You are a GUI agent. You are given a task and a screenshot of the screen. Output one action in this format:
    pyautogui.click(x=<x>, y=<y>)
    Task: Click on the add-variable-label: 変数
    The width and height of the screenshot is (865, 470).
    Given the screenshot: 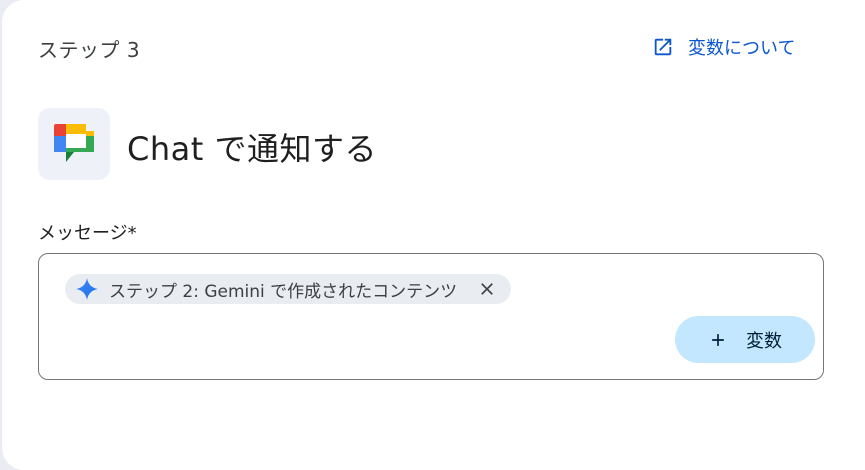 What is the action you would take?
    pyautogui.click(x=764, y=341)
    